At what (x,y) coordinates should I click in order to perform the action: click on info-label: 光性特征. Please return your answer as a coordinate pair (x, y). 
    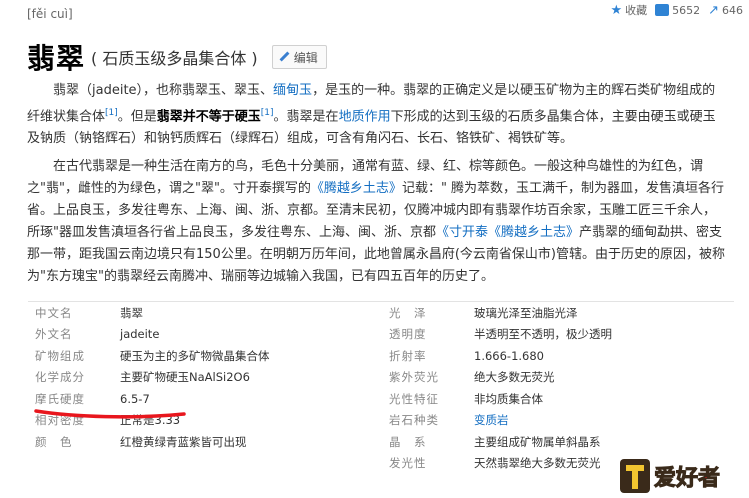
    Looking at the image, I should click on (414, 398).